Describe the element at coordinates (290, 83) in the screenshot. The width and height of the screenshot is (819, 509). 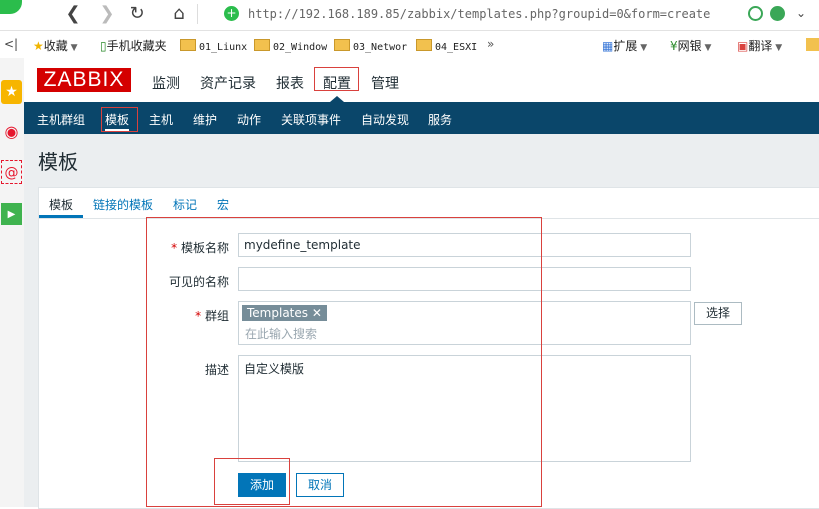
I see `menu-reports: 报表` at that location.